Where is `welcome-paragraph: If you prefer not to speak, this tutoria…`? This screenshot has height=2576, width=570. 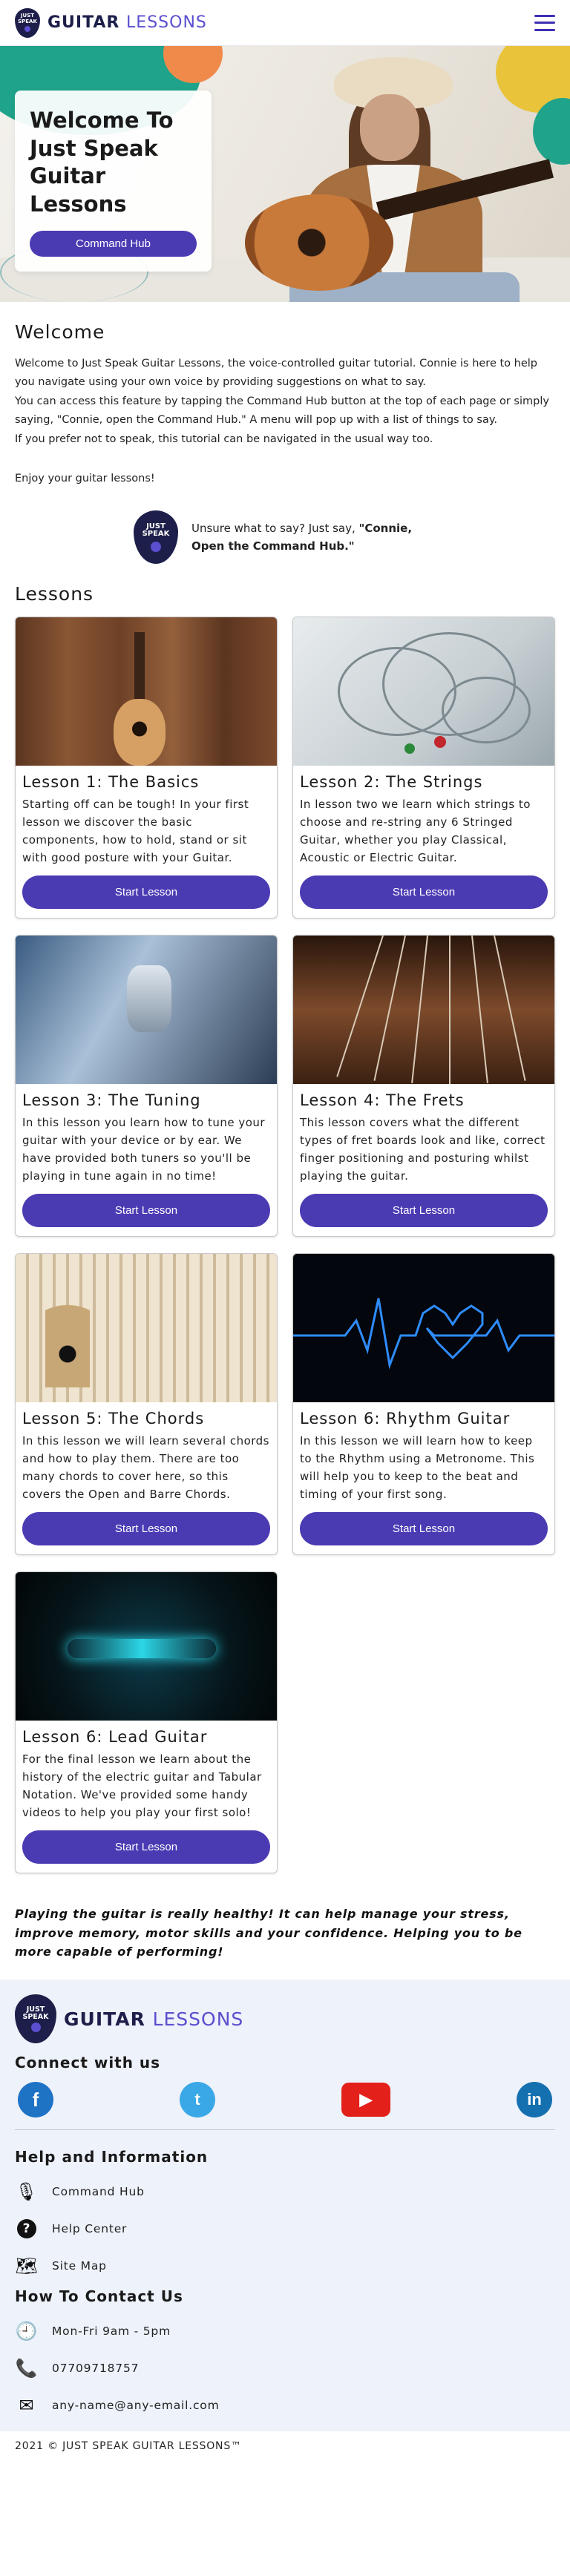 welcome-paragraph: If you prefer not to speak, this tutoria… is located at coordinates (224, 439).